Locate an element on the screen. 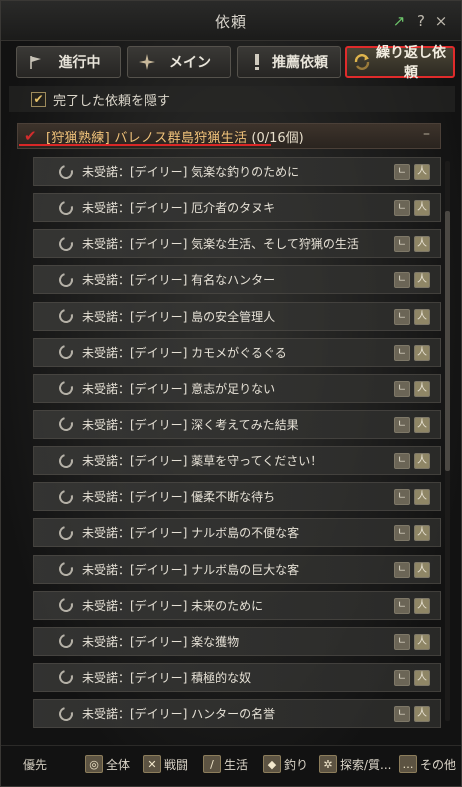 Image resolution: width=462 pixels, height=787 pixels. collapse-icon: – is located at coordinates (426, 134).